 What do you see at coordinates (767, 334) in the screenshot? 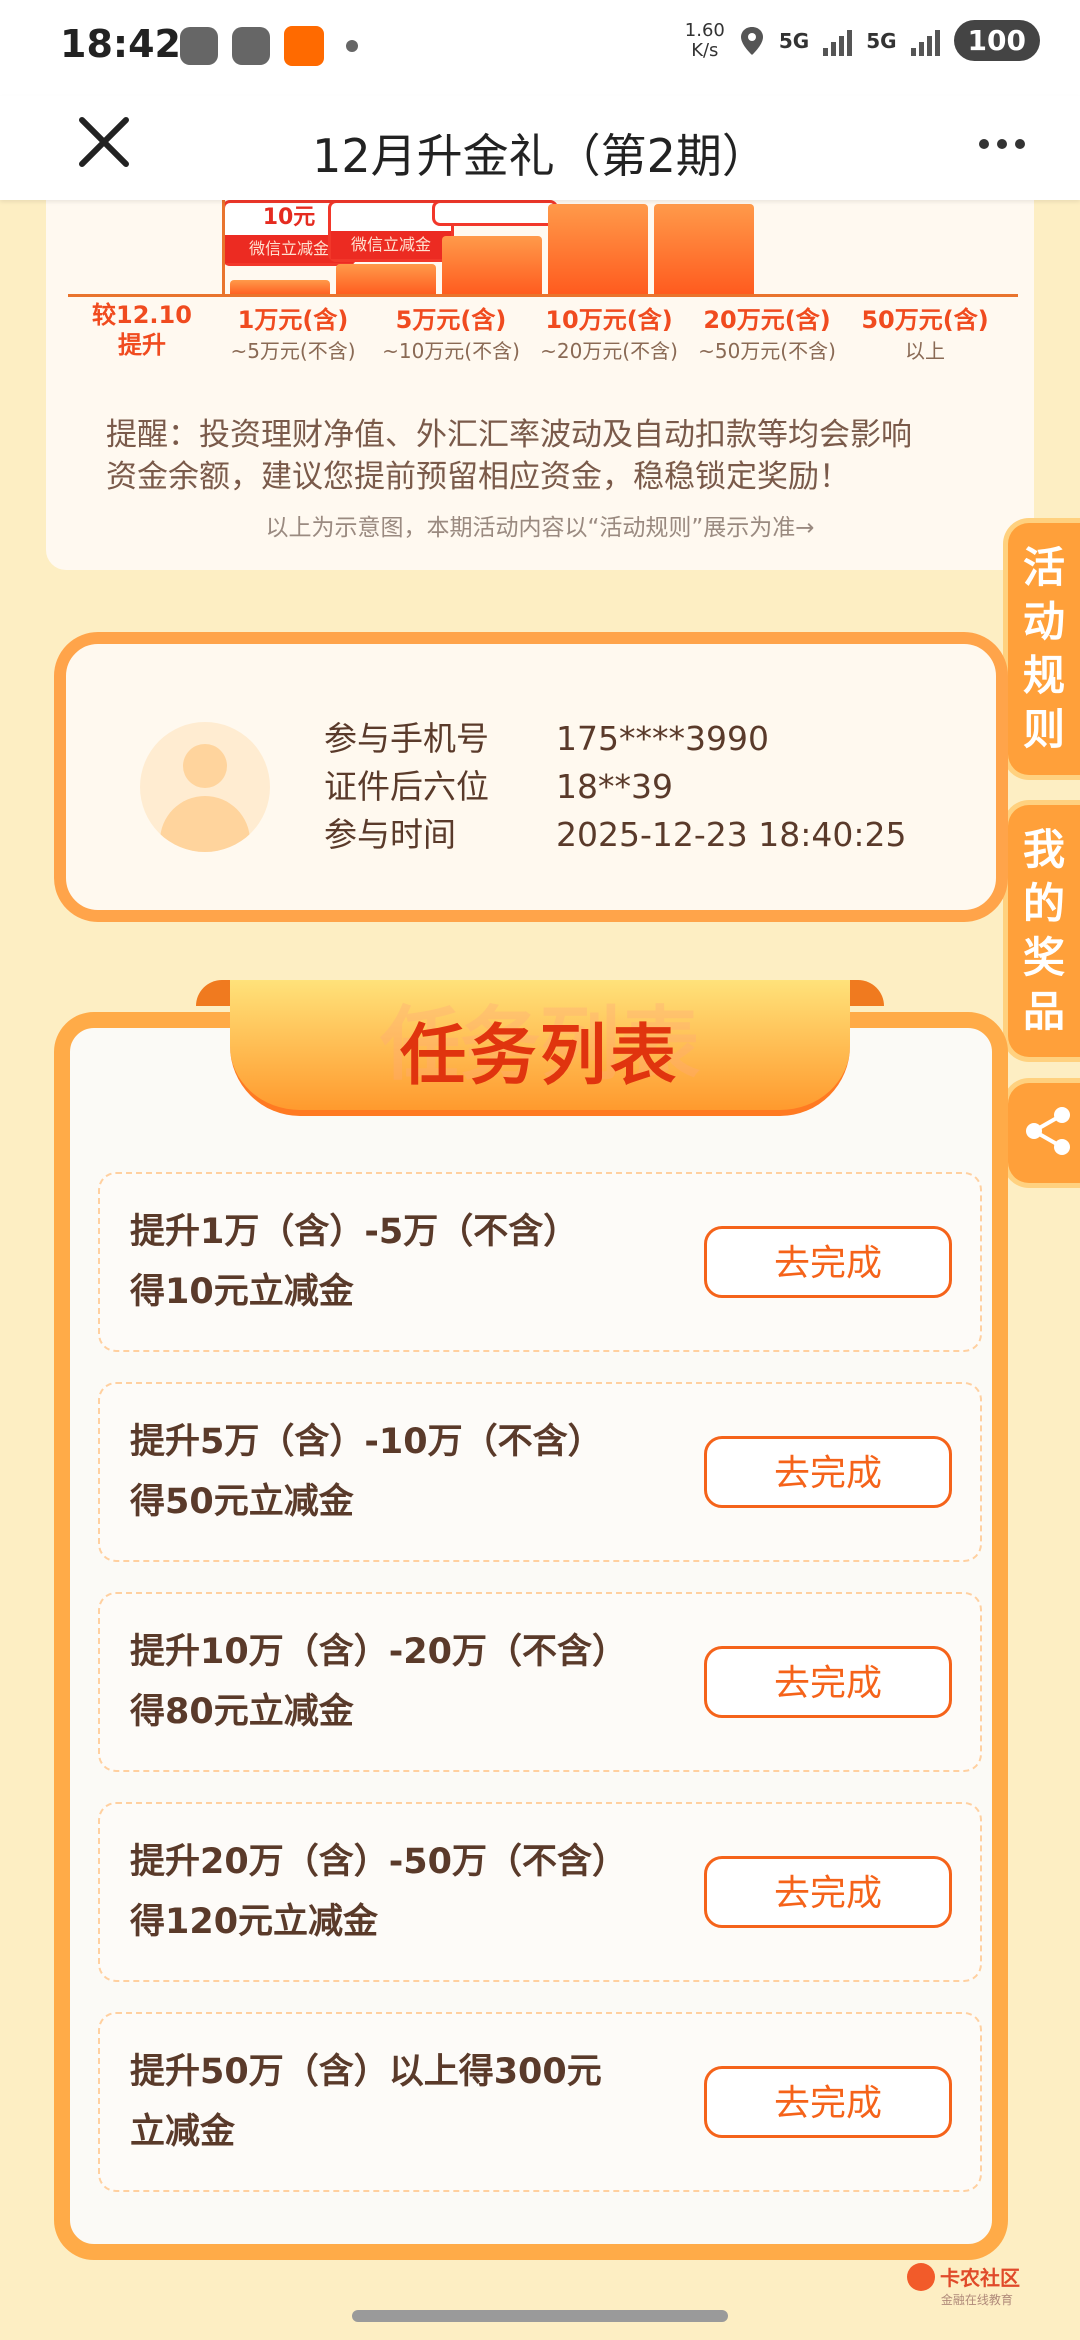
I see `tier-label: 20万元(含) ~50万元(不含)` at bounding box center [767, 334].